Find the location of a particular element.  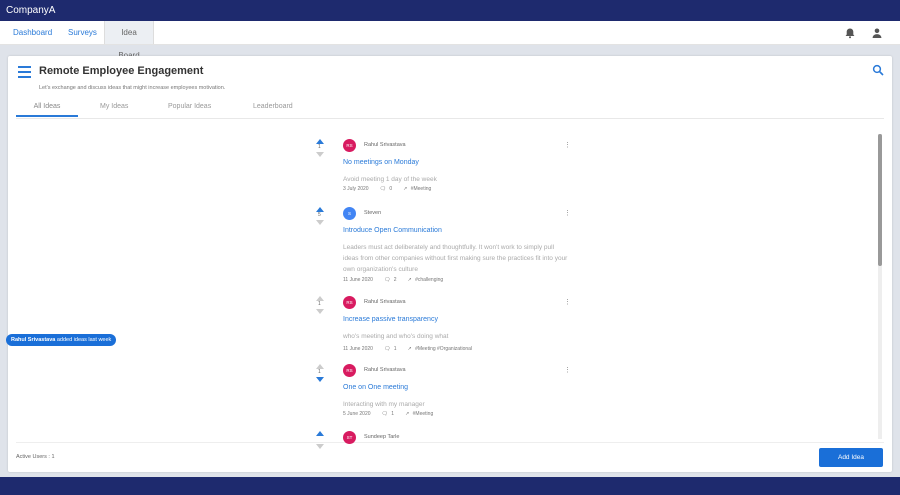

comment-count: 2 is located at coordinates (395, 280).